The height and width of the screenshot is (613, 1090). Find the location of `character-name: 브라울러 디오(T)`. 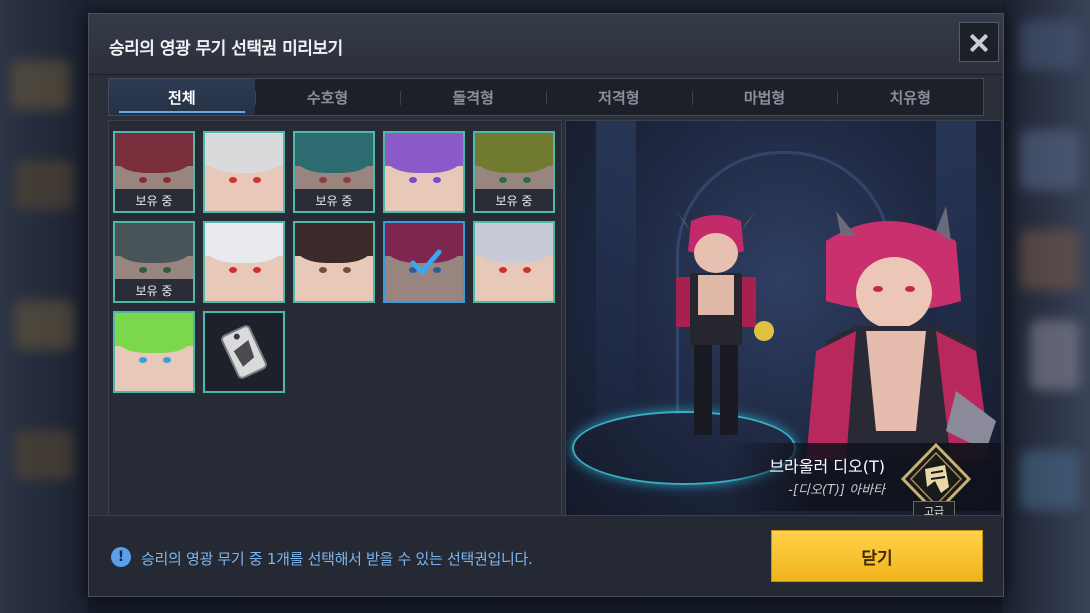

character-name: 브라울러 디오(T) is located at coordinates (827, 466).